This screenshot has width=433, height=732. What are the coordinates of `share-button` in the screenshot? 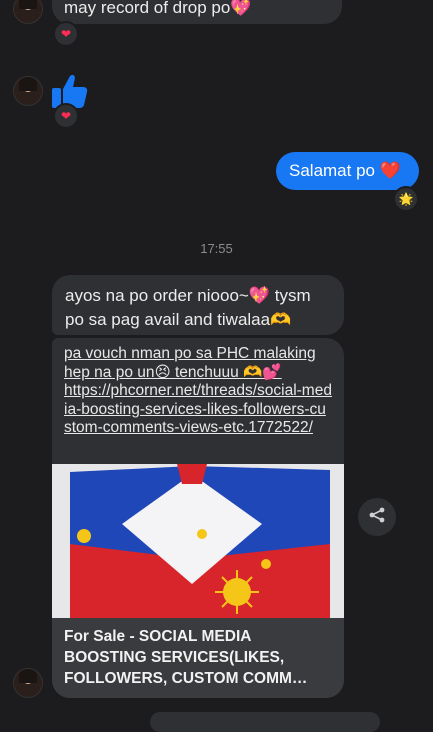 It's located at (377, 517).